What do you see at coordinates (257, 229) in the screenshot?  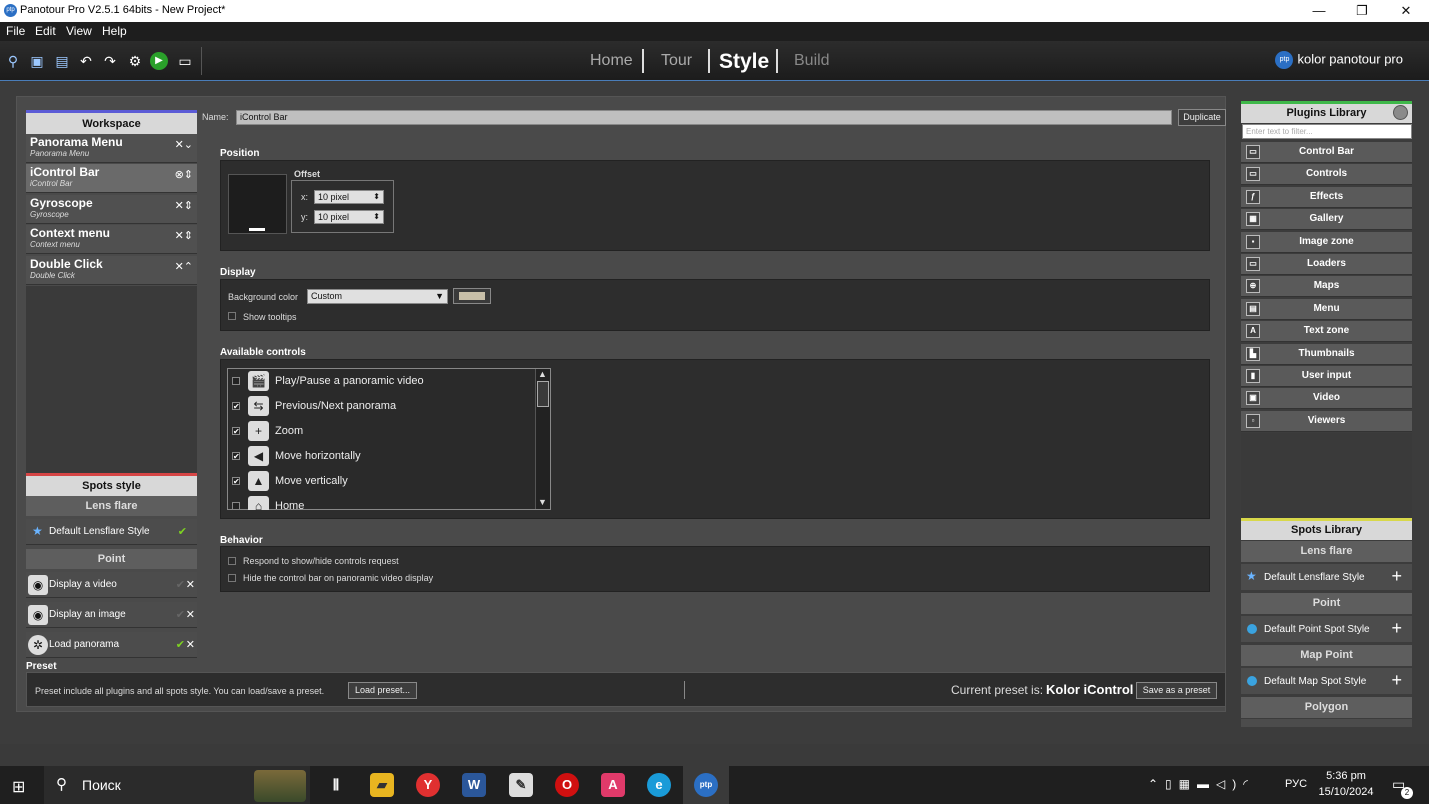 I see `anchor-bottom-center` at bounding box center [257, 229].